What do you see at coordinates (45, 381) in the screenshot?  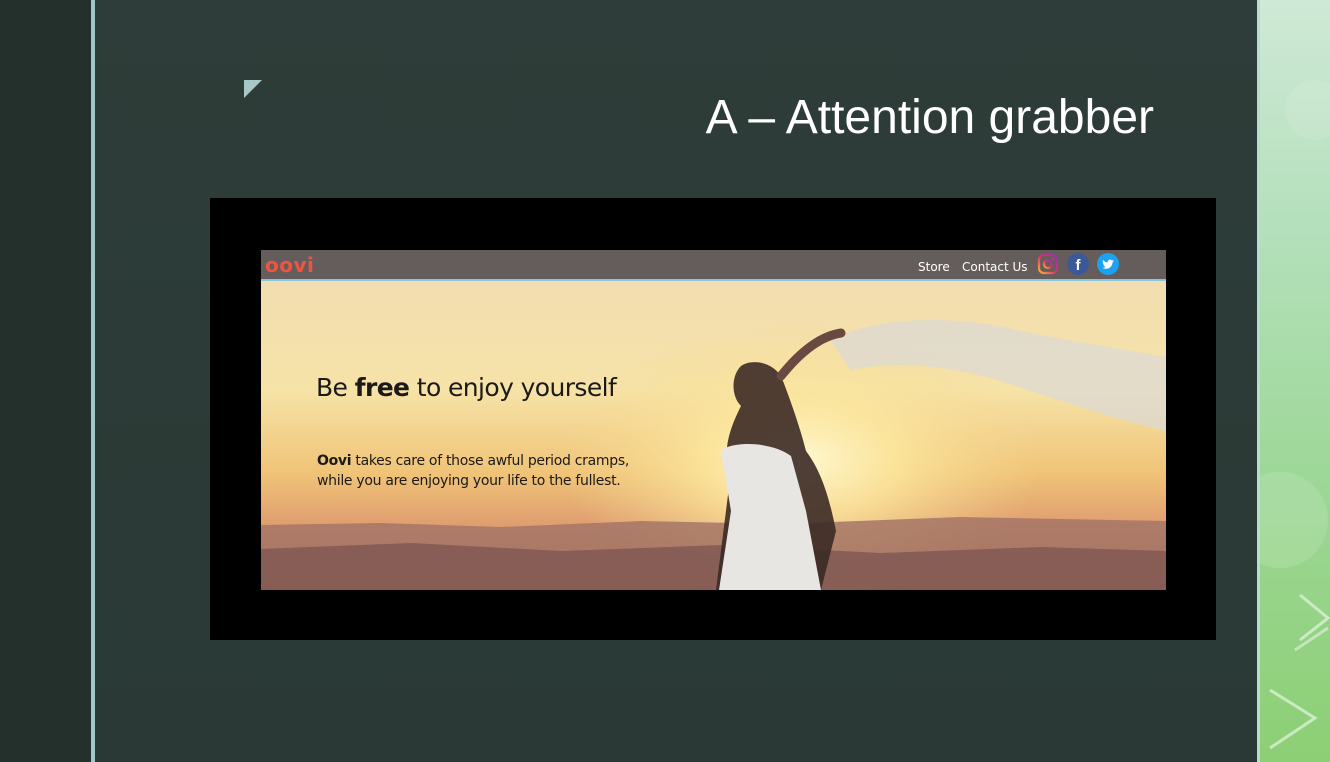 I see `left-decorative-band` at bounding box center [45, 381].